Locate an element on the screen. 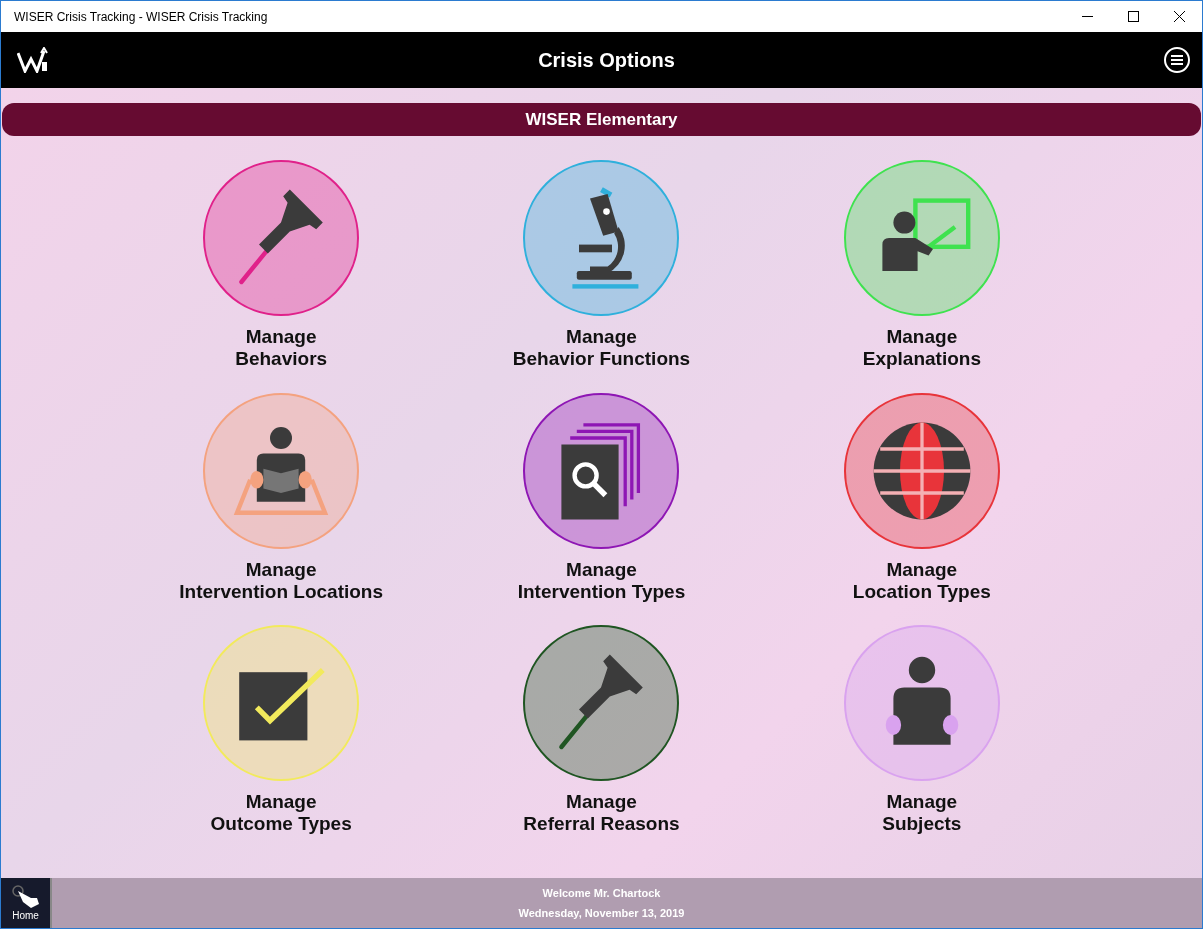 This screenshot has width=1203, height=929. tile-label: Manage Outcome Types is located at coordinates (281, 813).